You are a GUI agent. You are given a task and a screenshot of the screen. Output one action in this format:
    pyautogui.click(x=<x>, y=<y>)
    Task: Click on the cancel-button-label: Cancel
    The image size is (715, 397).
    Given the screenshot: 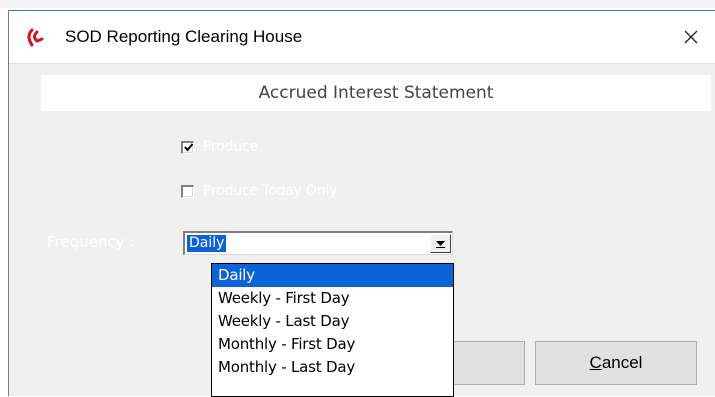 What is the action you would take?
    pyautogui.click(x=616, y=362)
    